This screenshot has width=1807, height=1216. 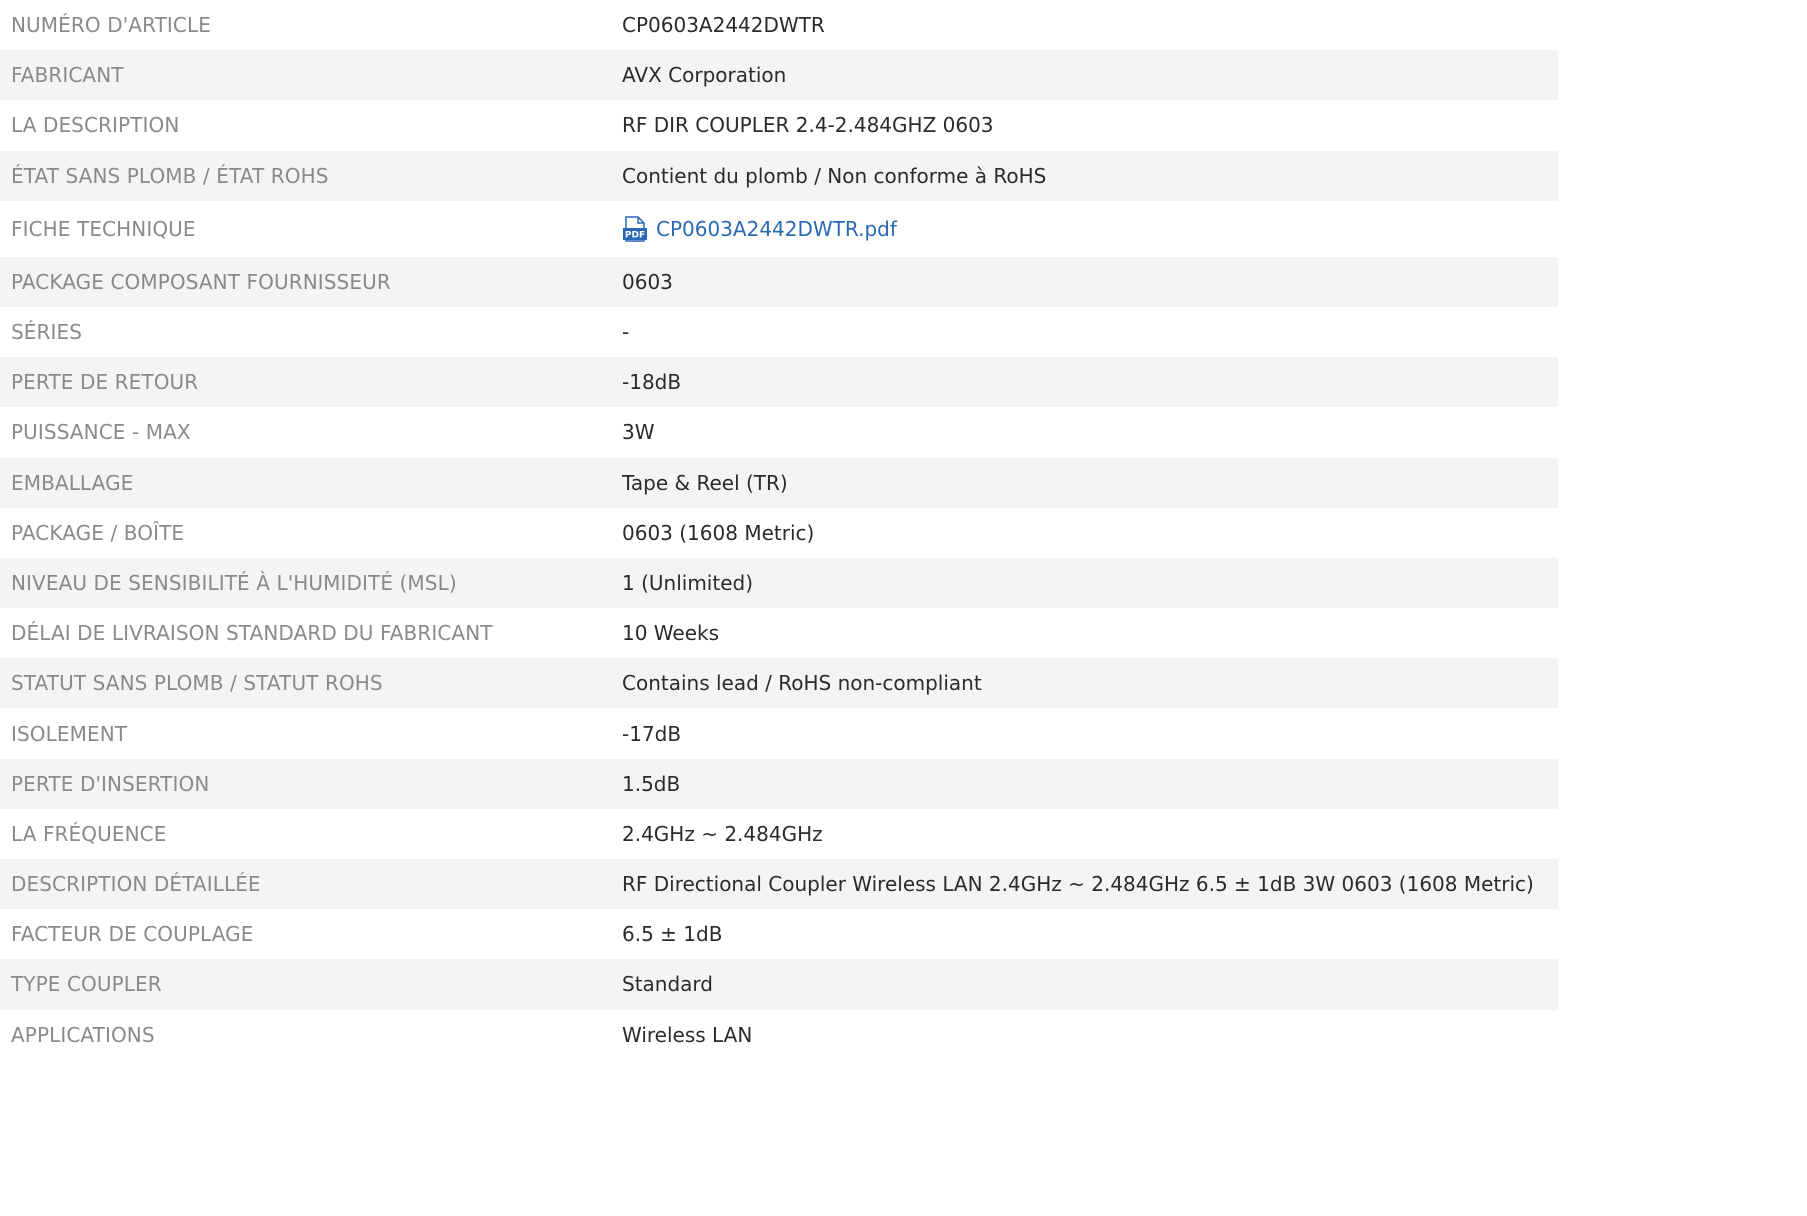 What do you see at coordinates (779, 934) in the screenshot?
I see `spec-row-coupling-factor: FACTEUR DE COUPLAGE 6.5 ± 1dB` at bounding box center [779, 934].